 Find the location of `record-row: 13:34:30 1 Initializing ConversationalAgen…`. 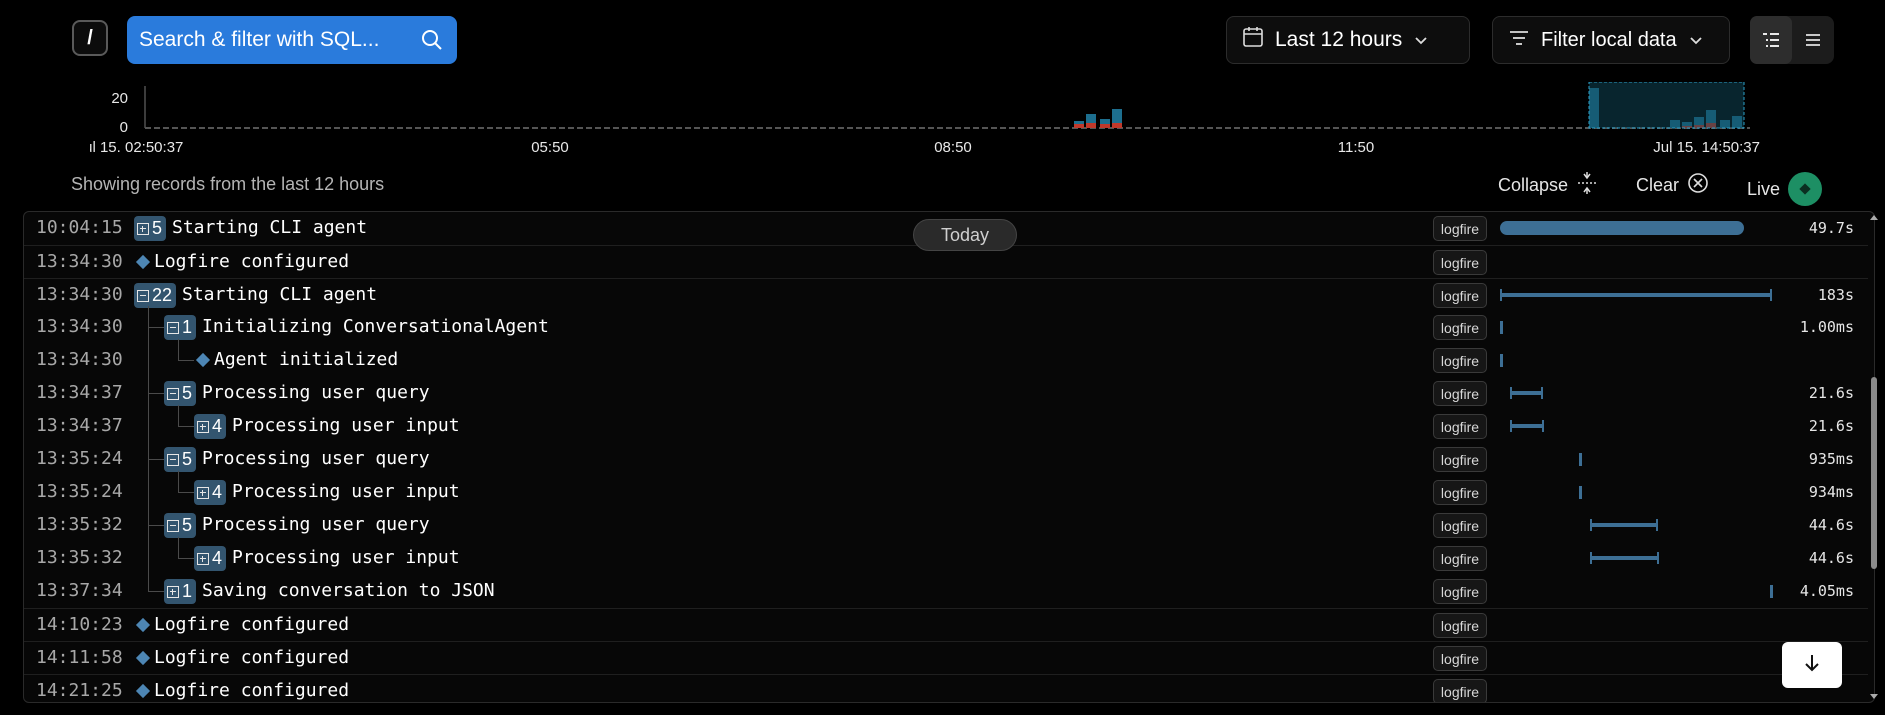

record-row: 13:34:30 1 Initializing ConversationalAgen… is located at coordinates (946, 327).